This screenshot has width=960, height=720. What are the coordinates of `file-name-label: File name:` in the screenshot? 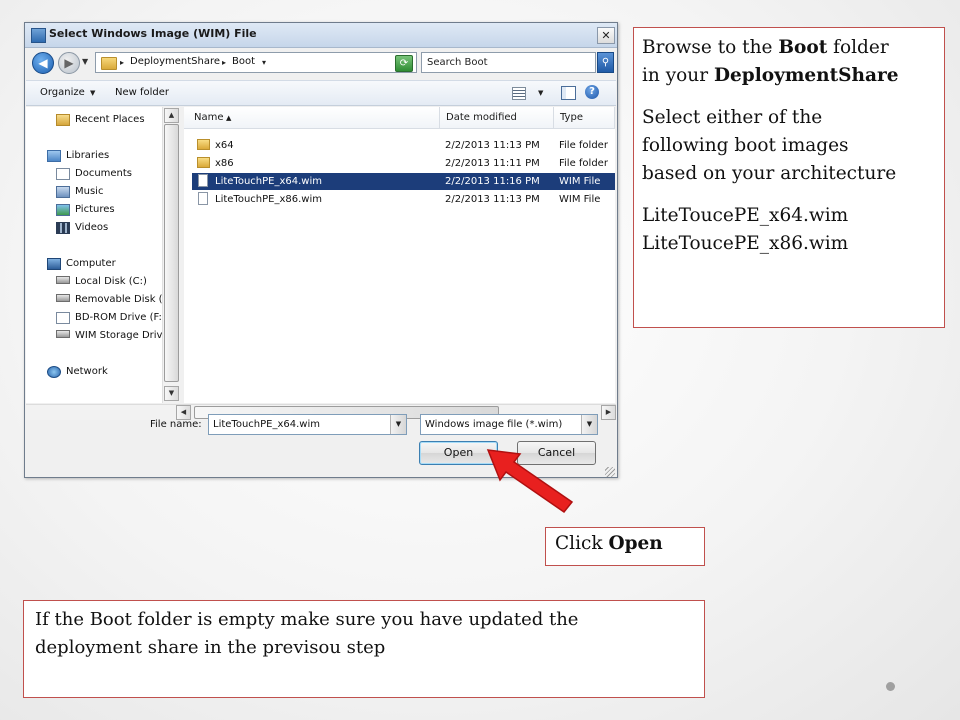 It's located at (176, 424).